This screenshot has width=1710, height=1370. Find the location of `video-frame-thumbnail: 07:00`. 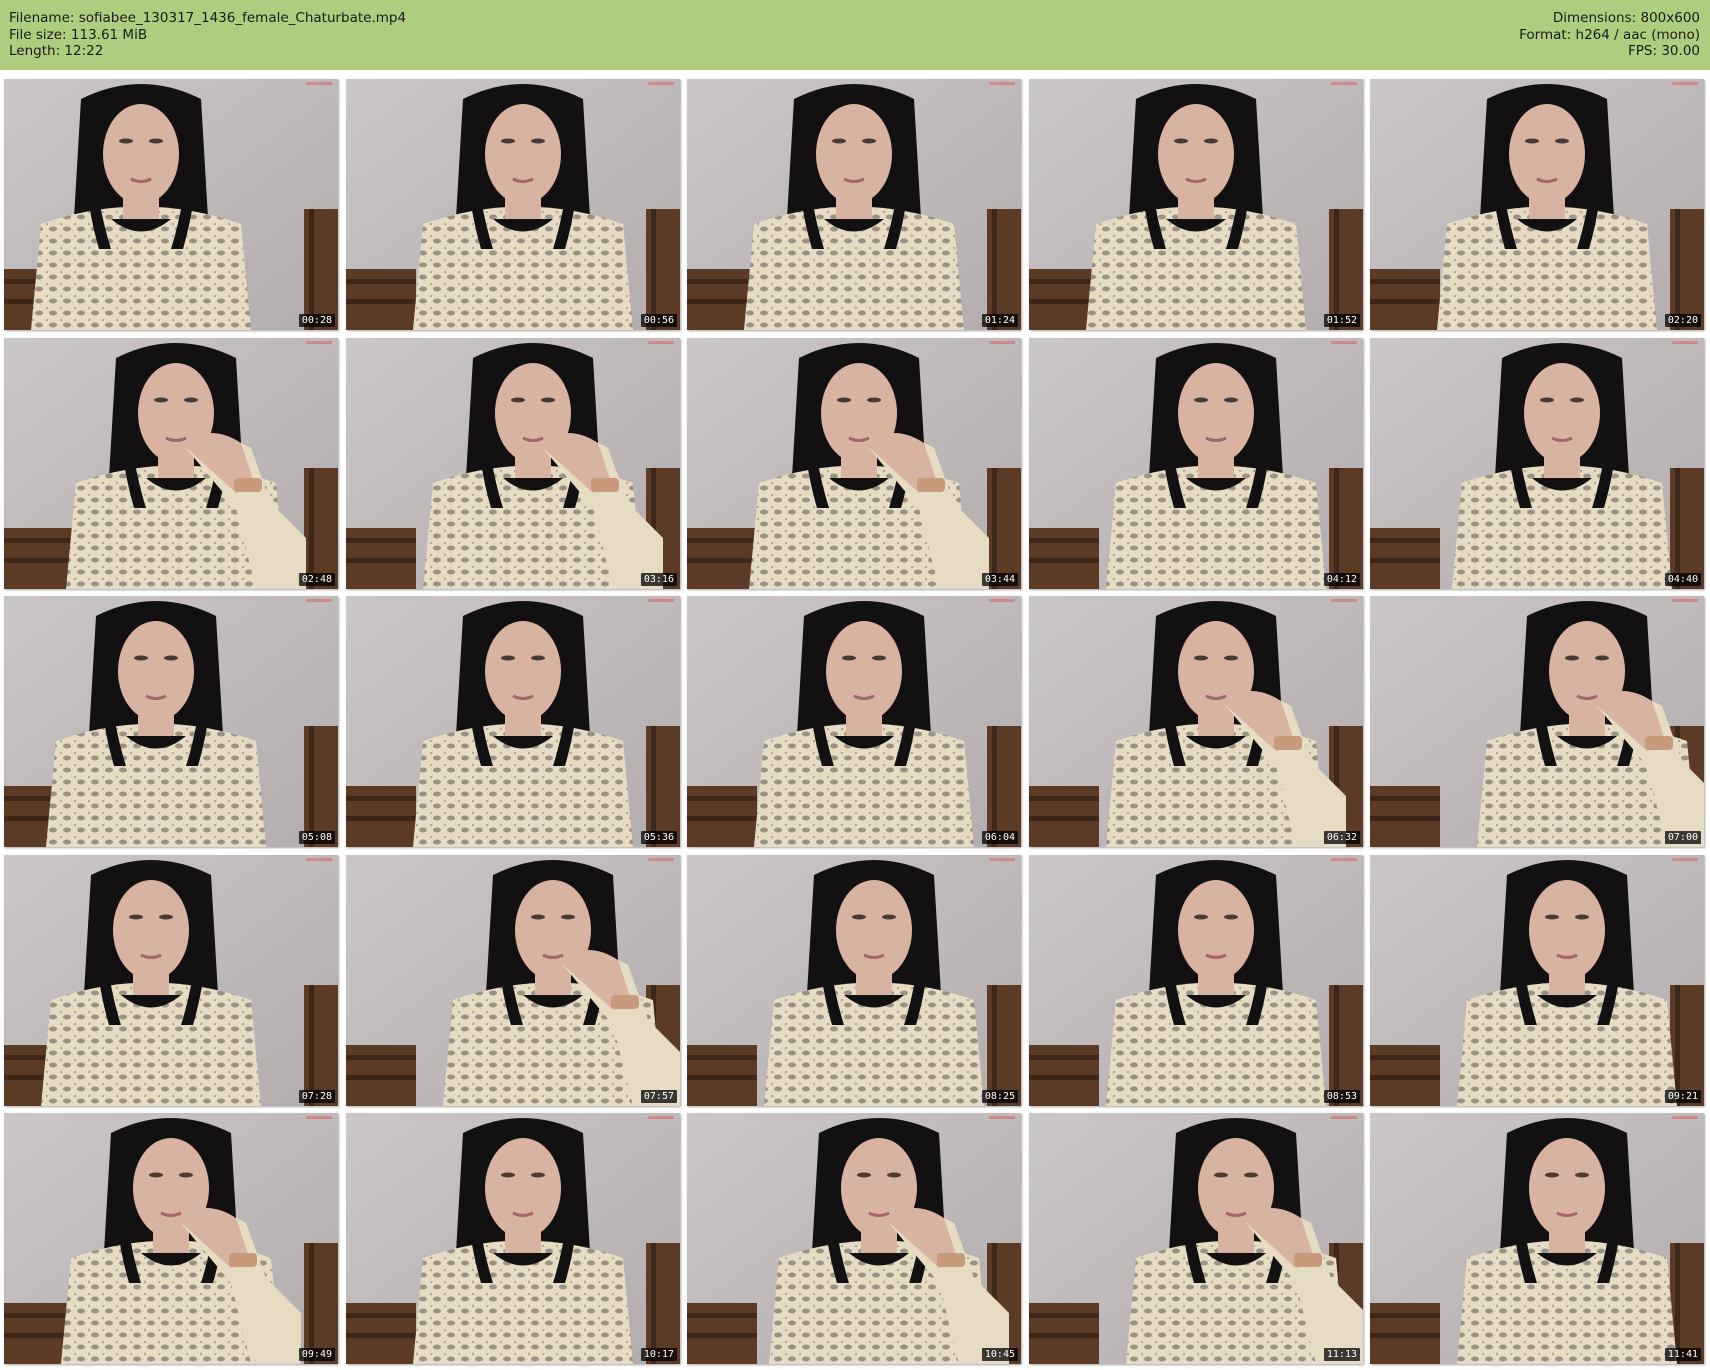

video-frame-thumbnail: 07:00 is located at coordinates (1537, 721).